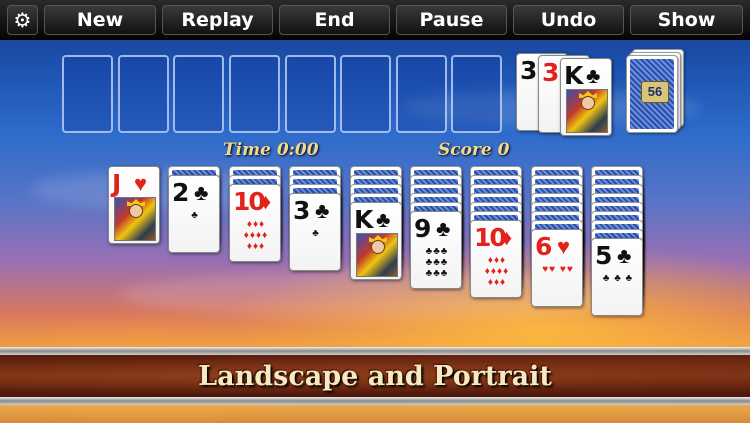 The height and width of the screenshot is (423, 750). I want to click on tableau-card: 3 ♣ ♣, so click(315, 232).